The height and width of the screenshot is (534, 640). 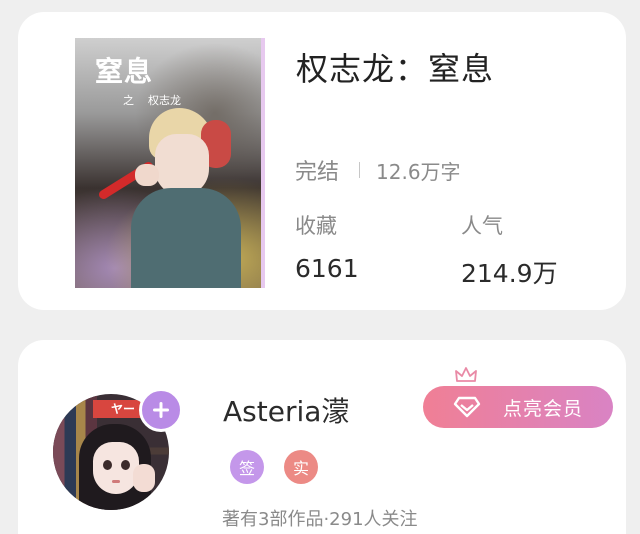 What do you see at coordinates (327, 268) in the screenshot?
I see `favorites-value: 6161` at bounding box center [327, 268].